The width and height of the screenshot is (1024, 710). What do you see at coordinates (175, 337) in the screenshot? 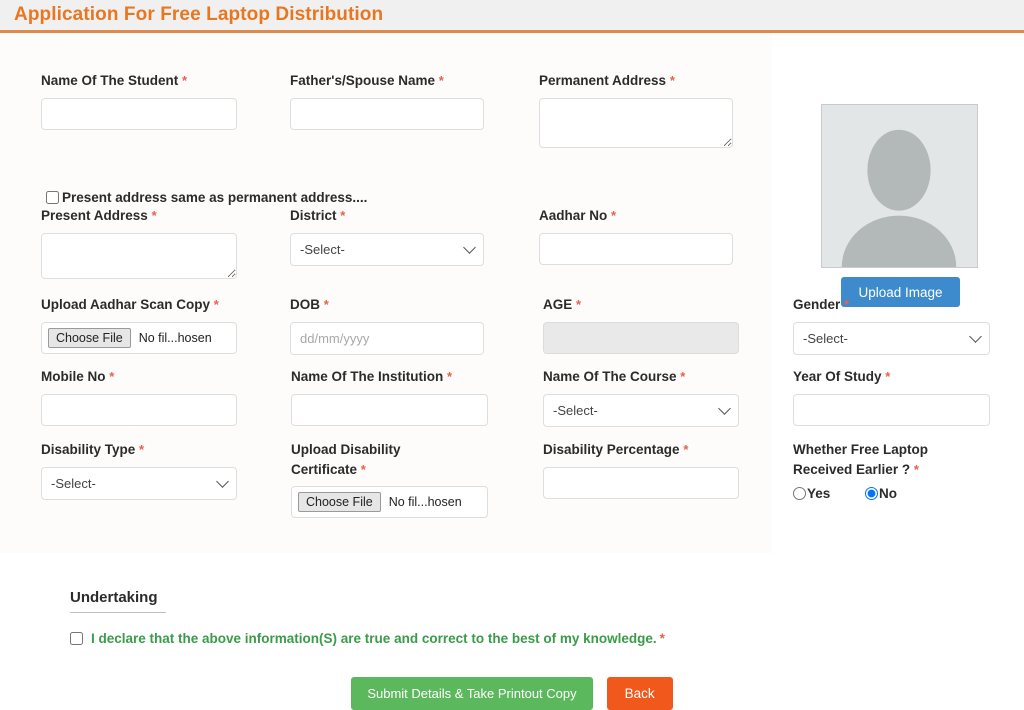
I see `upload-aadhar-file-status: No fil...hosen` at bounding box center [175, 337].